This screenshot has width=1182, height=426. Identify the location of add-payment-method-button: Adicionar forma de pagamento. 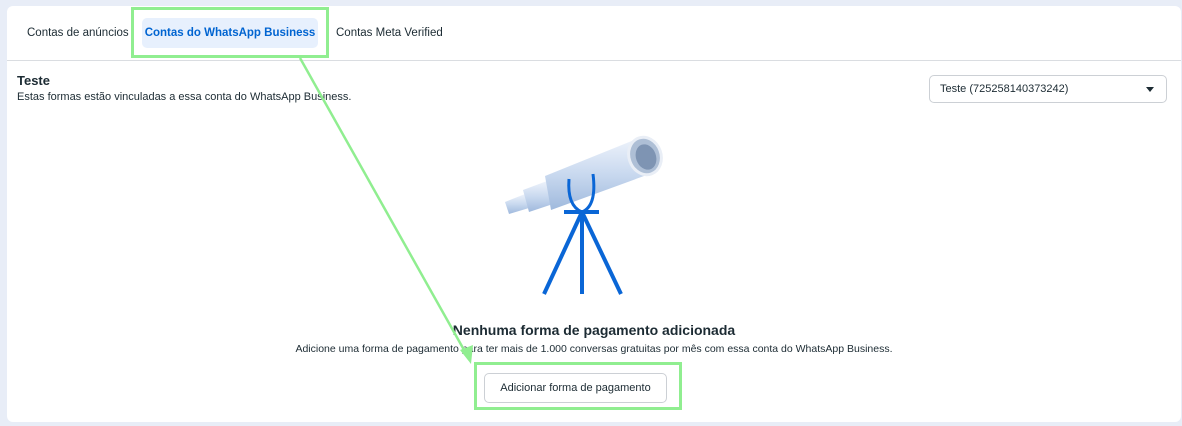
(575, 388).